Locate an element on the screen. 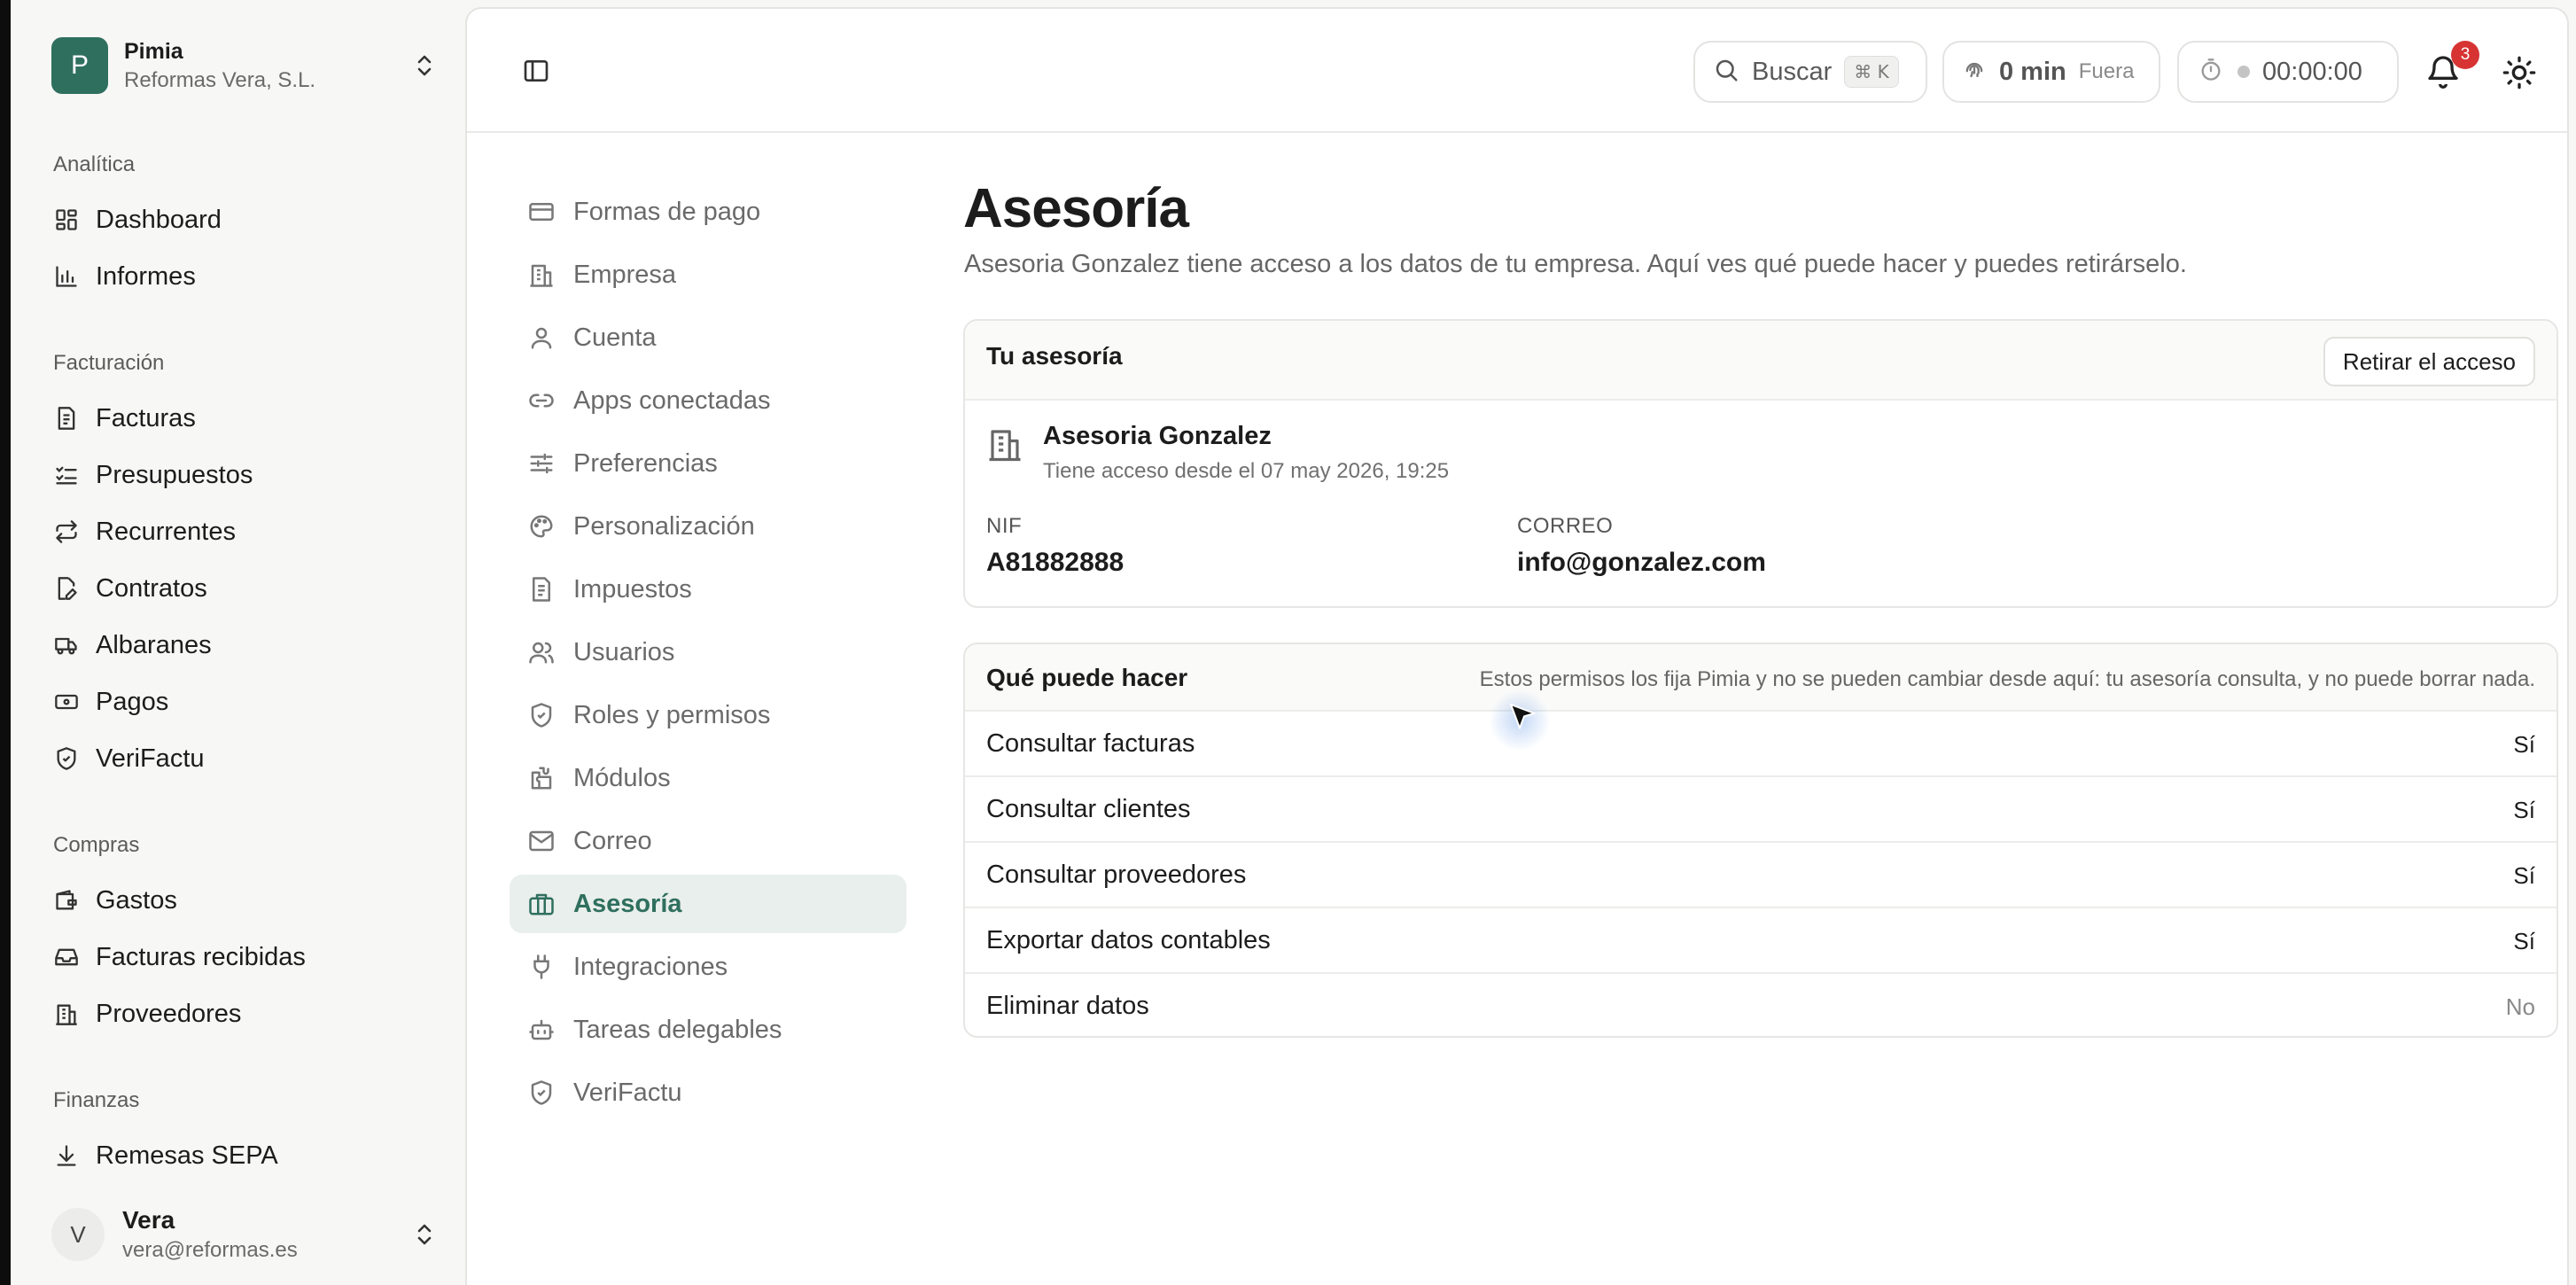  avatar: V is located at coordinates (78, 1234).